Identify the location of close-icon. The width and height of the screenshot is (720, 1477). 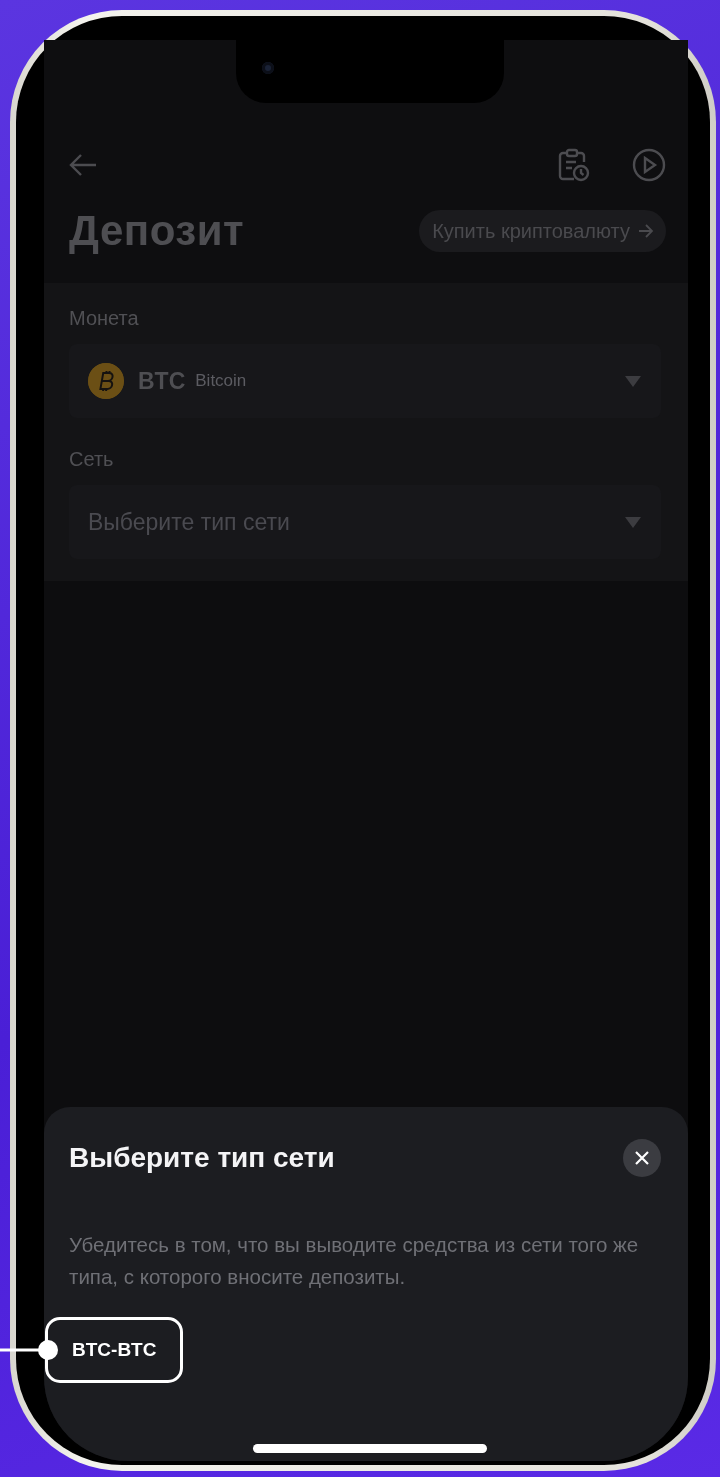
(642, 1158).